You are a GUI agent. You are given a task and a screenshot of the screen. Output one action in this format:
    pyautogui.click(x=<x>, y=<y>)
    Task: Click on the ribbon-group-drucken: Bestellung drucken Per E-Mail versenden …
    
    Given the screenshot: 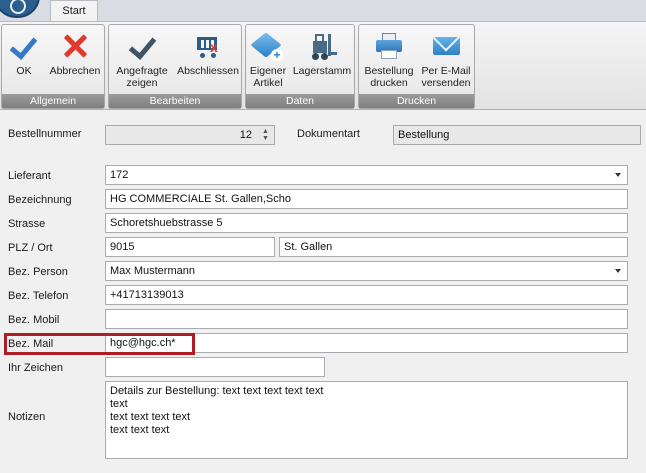 What is the action you would take?
    pyautogui.click(x=416, y=66)
    